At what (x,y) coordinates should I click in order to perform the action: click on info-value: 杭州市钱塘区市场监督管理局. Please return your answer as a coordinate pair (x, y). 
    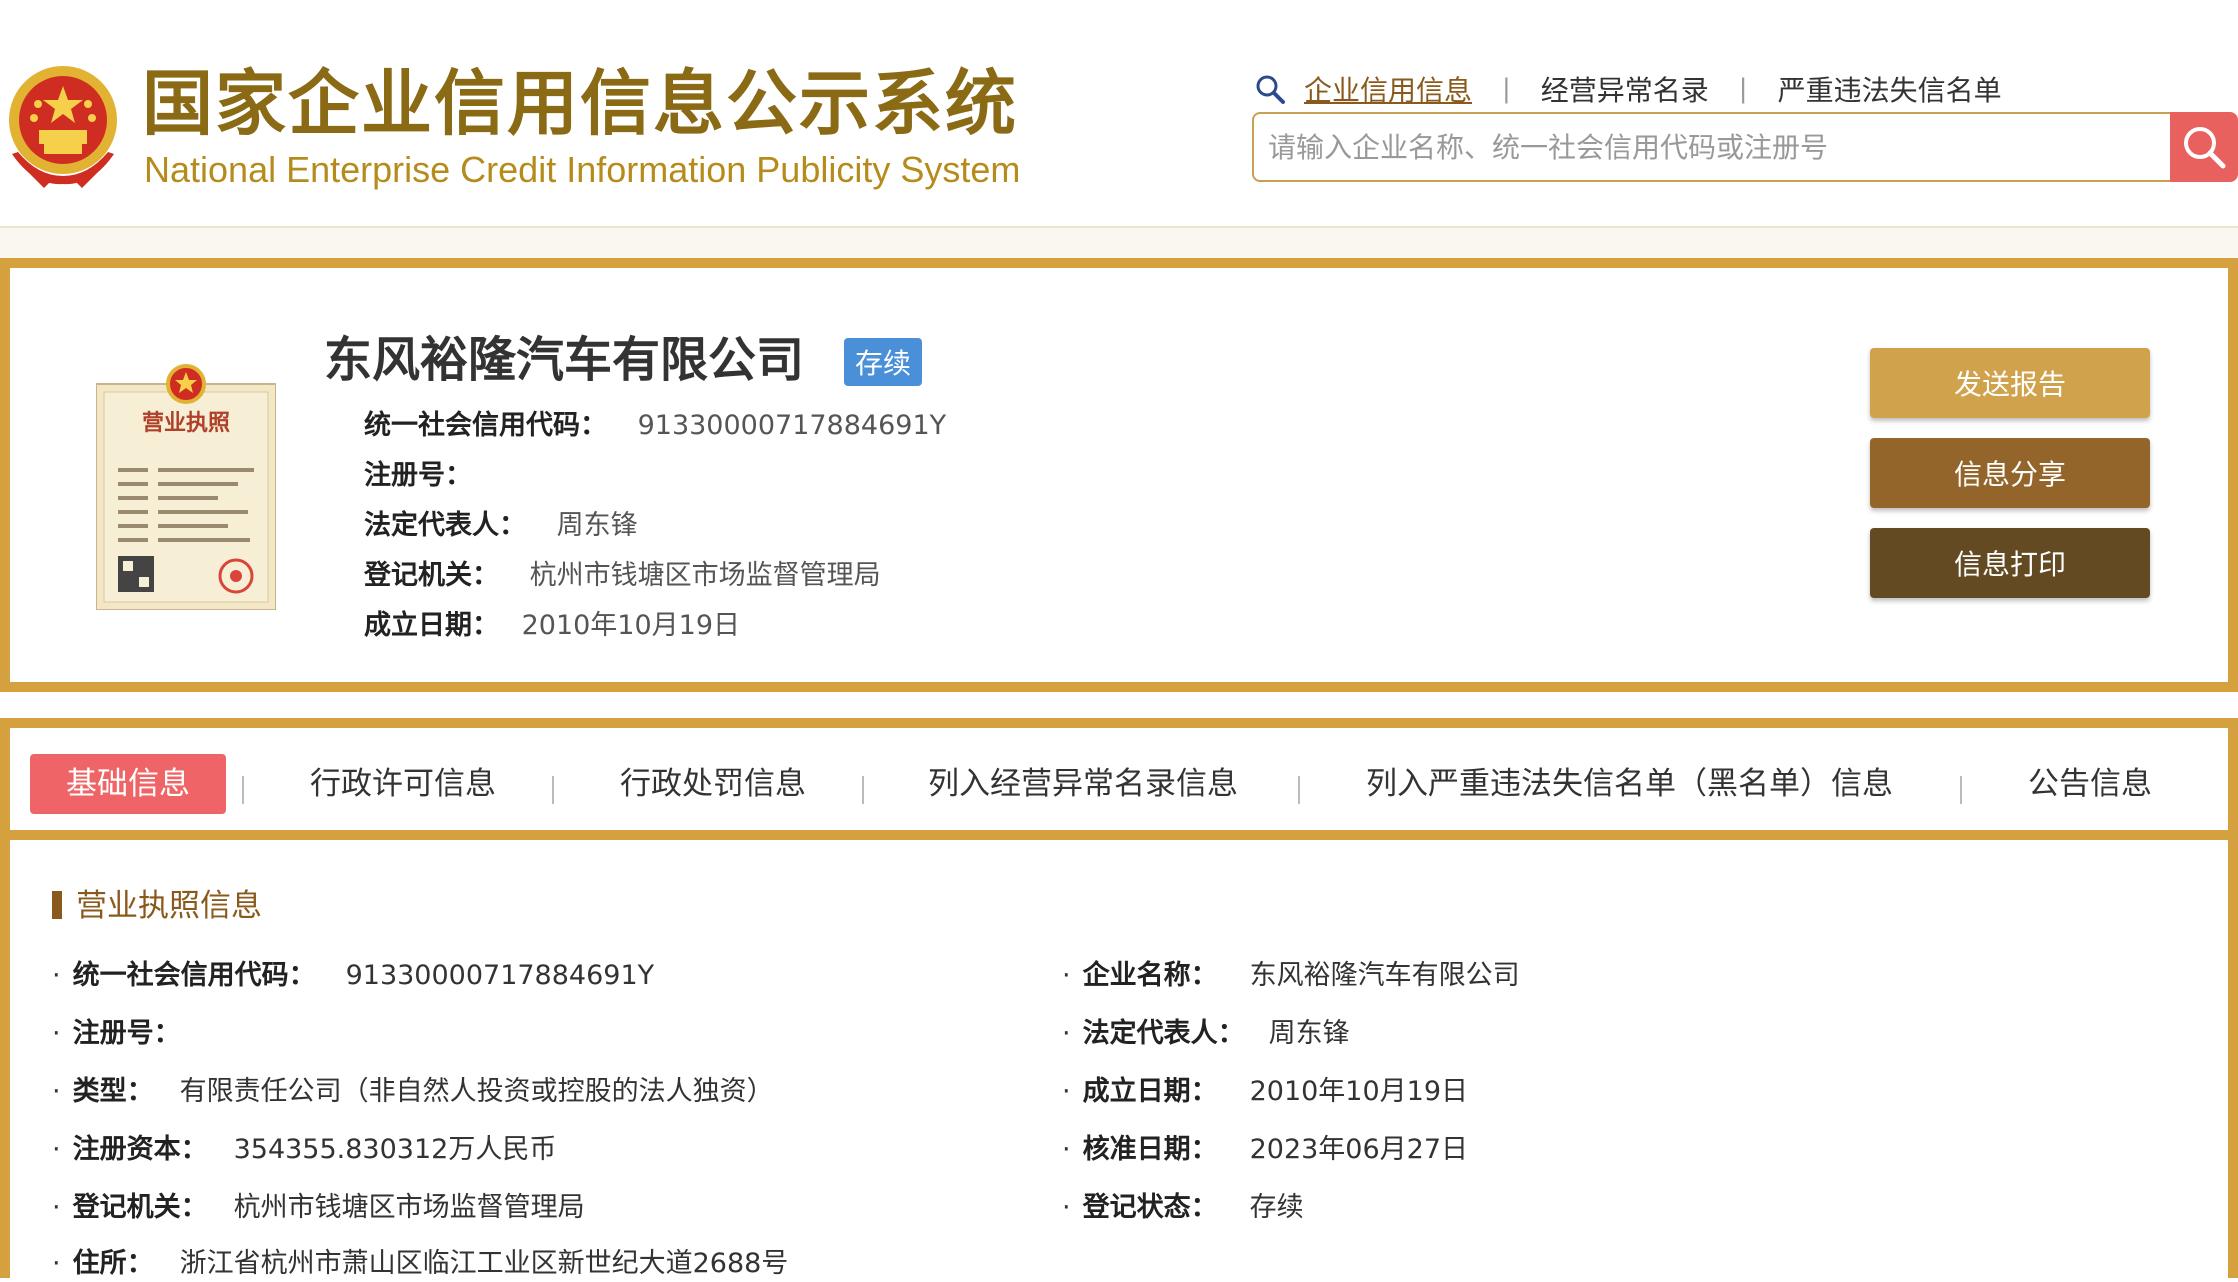
    Looking at the image, I should click on (705, 575).